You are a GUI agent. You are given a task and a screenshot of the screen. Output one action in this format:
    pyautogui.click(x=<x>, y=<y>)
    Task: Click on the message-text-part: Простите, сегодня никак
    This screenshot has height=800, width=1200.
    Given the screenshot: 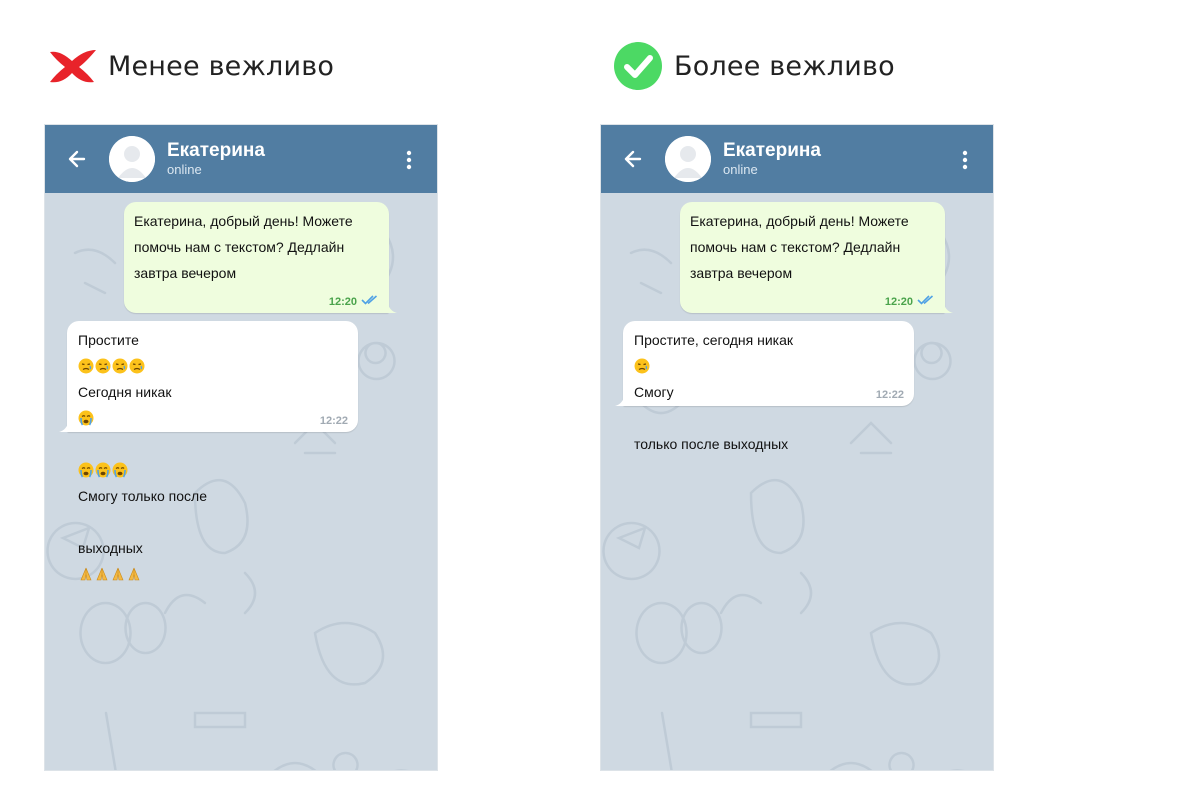 What is the action you would take?
    pyautogui.click(x=714, y=340)
    